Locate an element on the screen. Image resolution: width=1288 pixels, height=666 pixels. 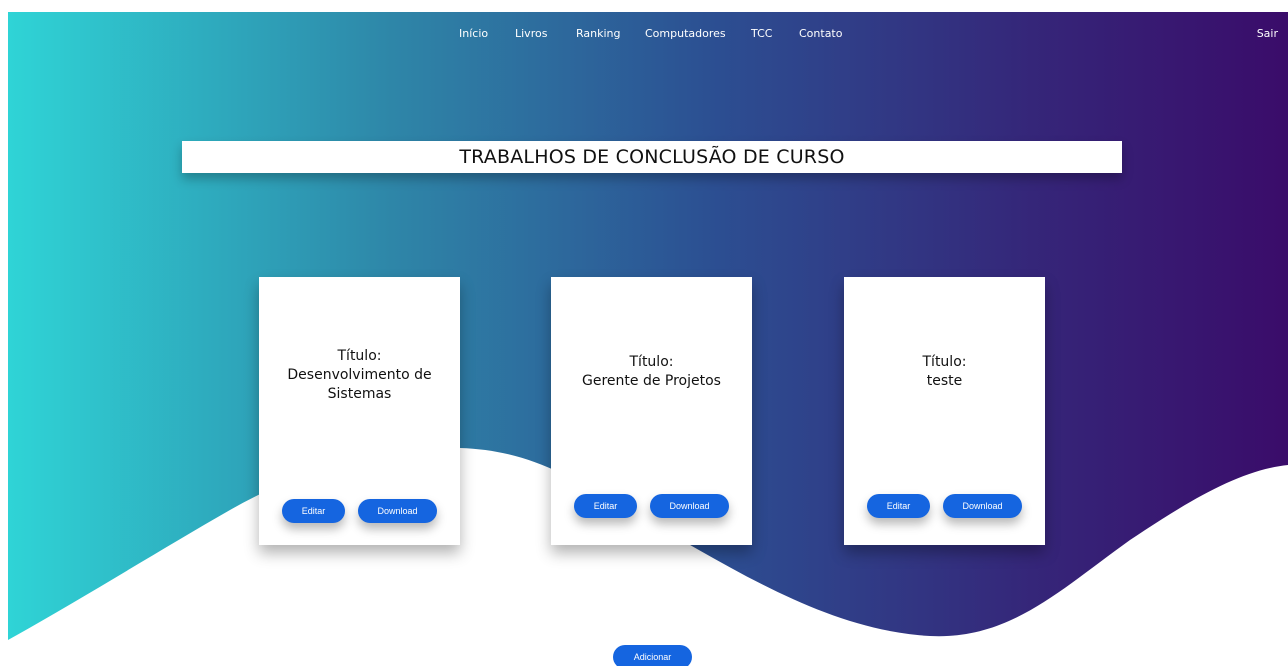
page-title-bar: TRABALHOS DE CONCLUSÃO DE CURSO is located at coordinates (652, 157).